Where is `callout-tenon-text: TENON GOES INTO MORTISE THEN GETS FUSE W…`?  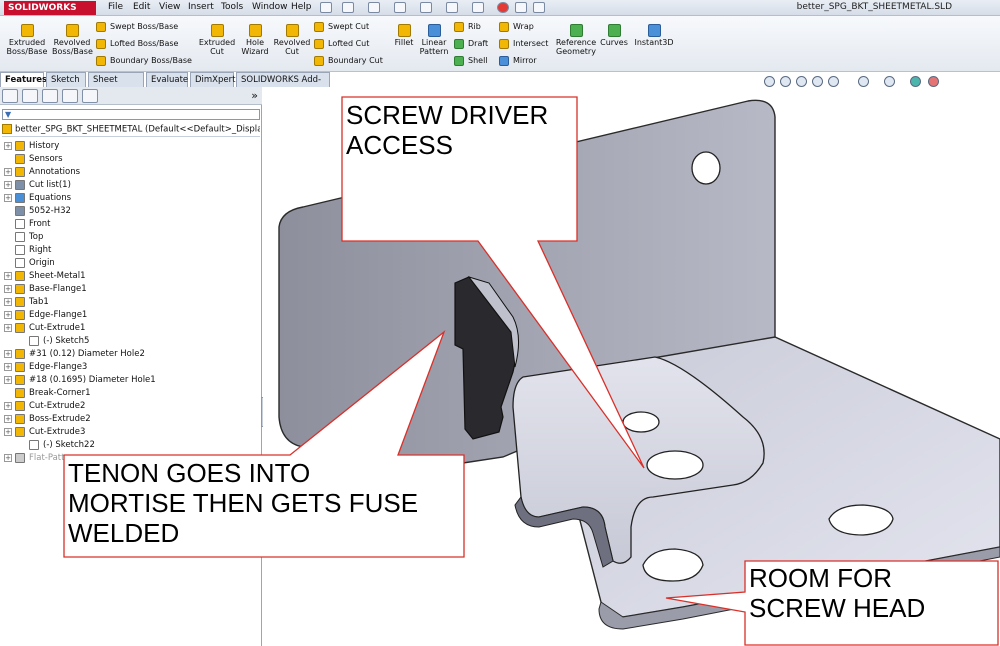 callout-tenon-text: TENON GOES INTO MORTISE THEN GETS FUSE W… is located at coordinates (243, 503).